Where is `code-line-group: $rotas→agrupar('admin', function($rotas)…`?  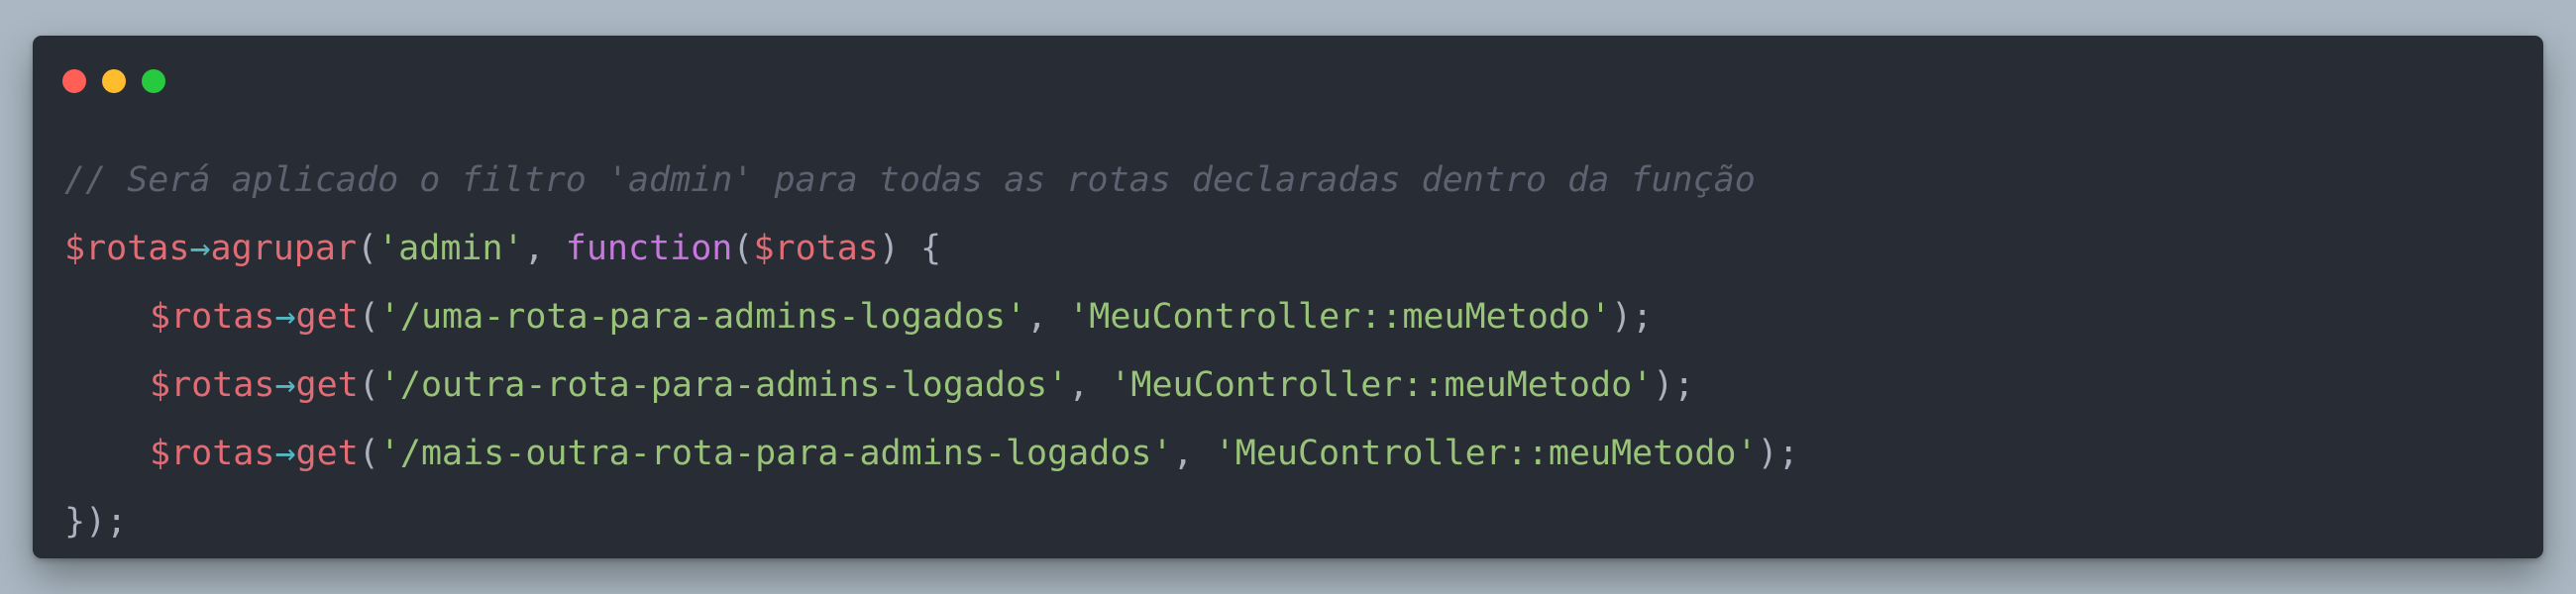
code-line-group: $rotas→agrupar('admin', function($rotas)… is located at coordinates (1288, 249).